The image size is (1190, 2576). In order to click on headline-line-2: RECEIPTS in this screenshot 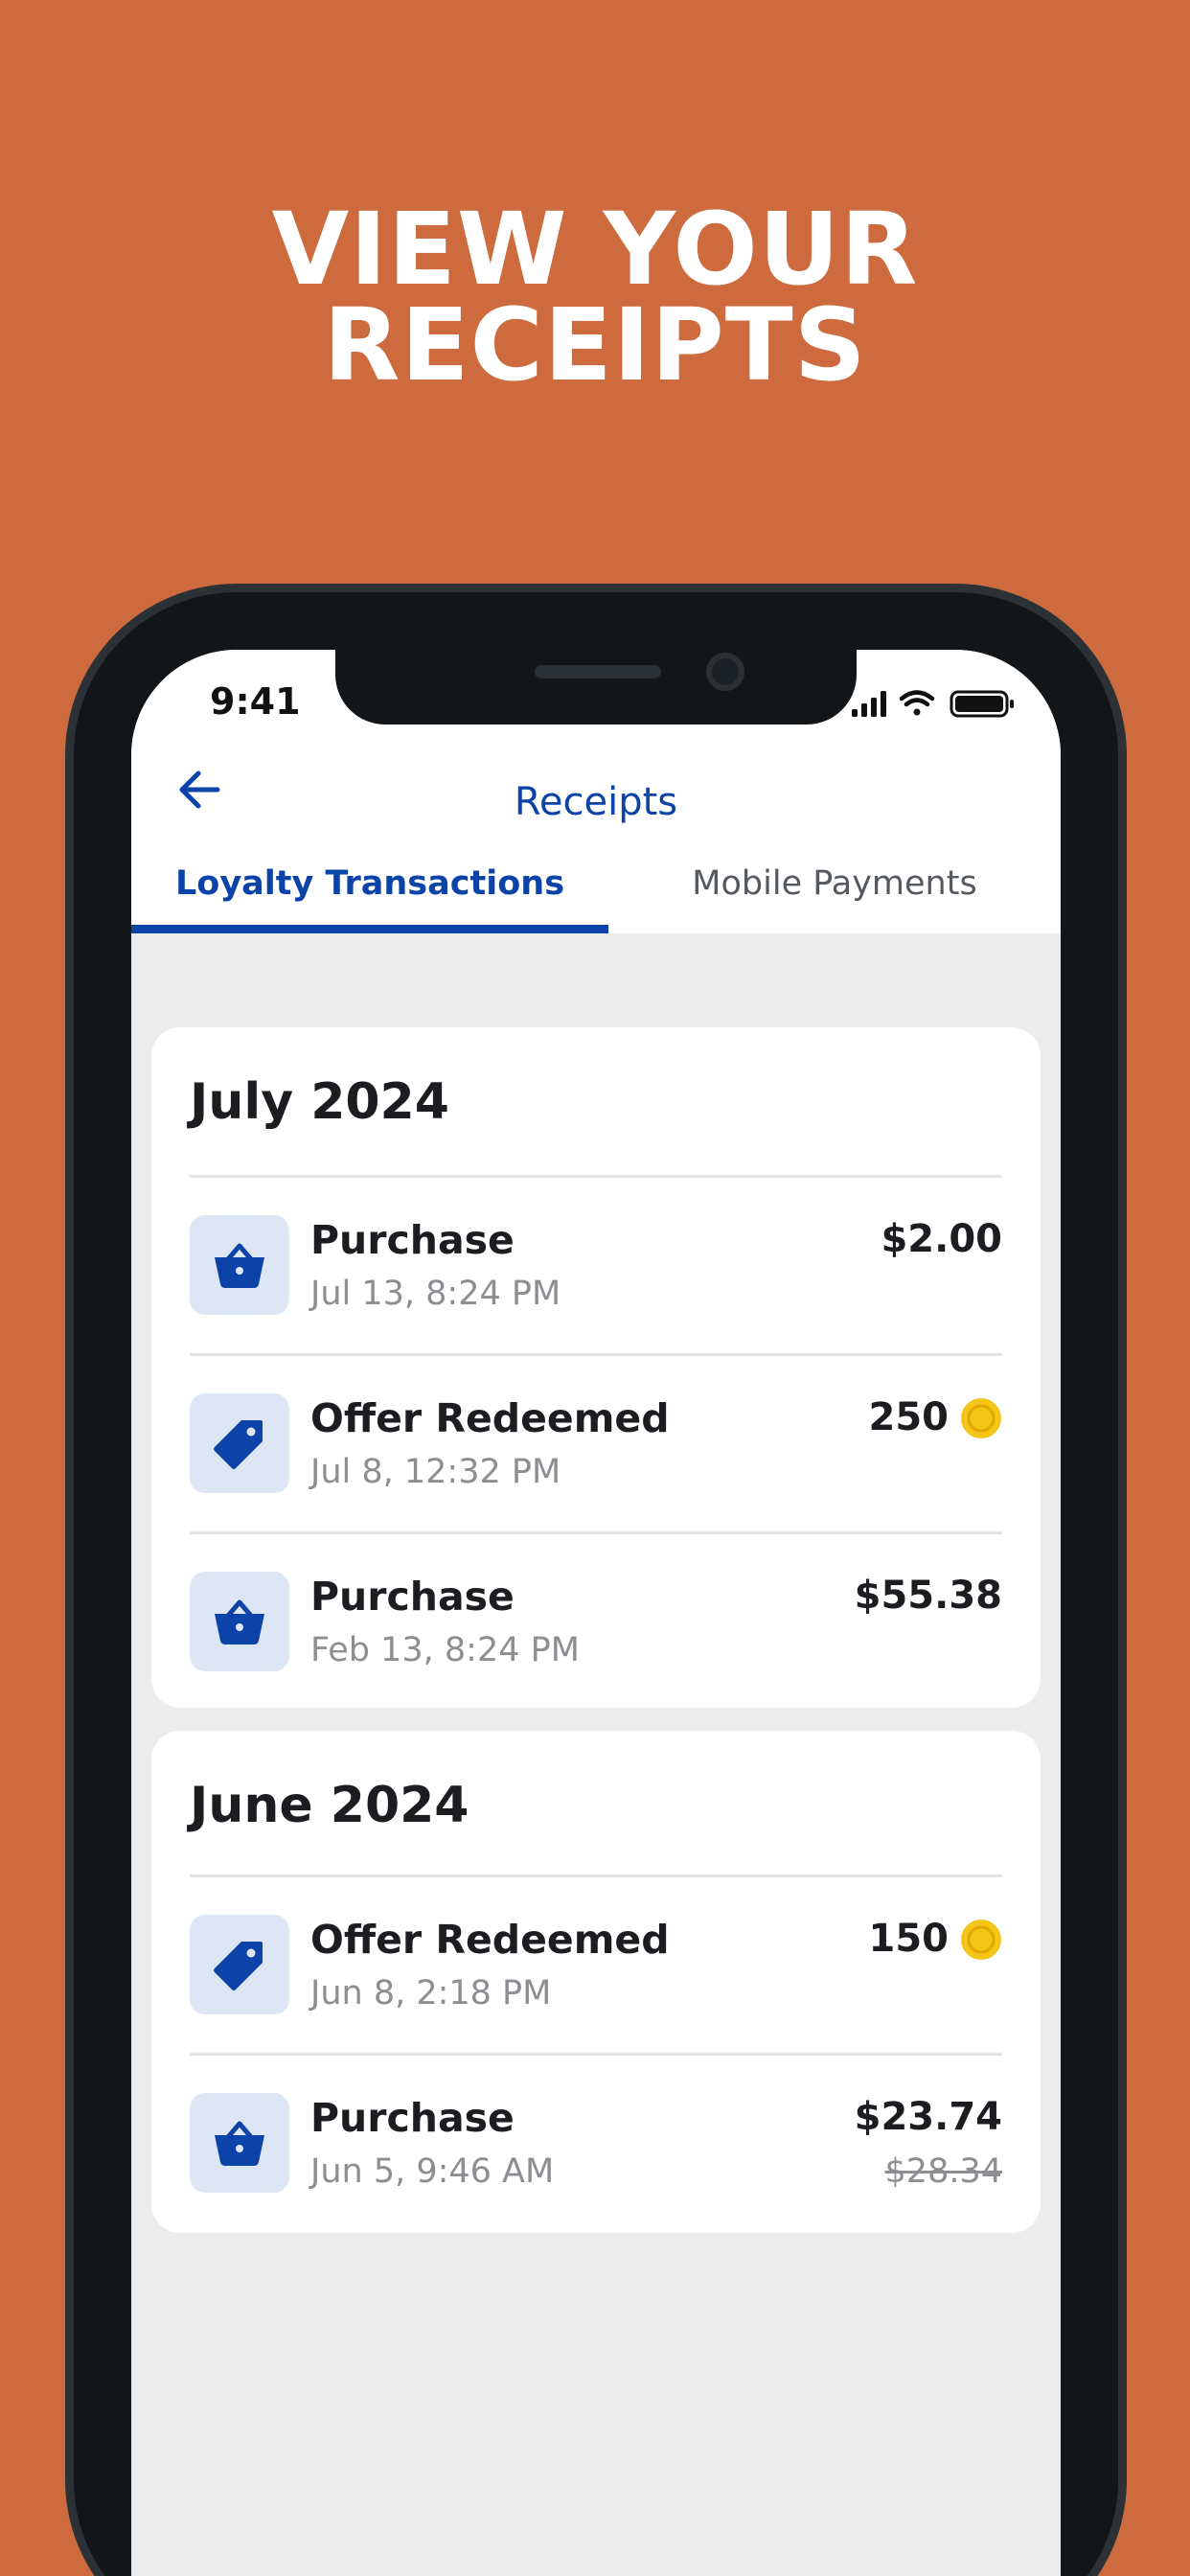, I will do `click(595, 345)`.